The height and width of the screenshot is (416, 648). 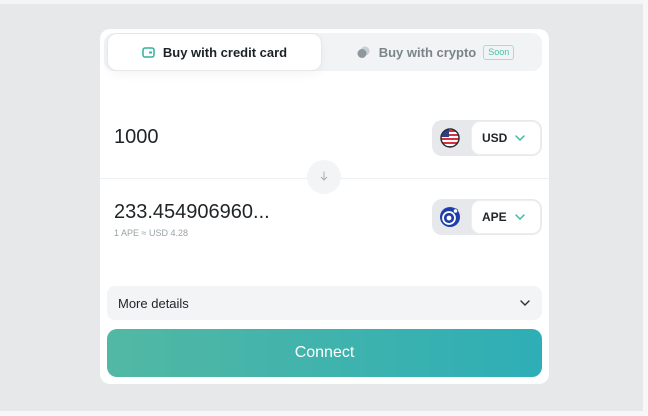 I want to click on screen-edge-right, so click(x=645, y=208).